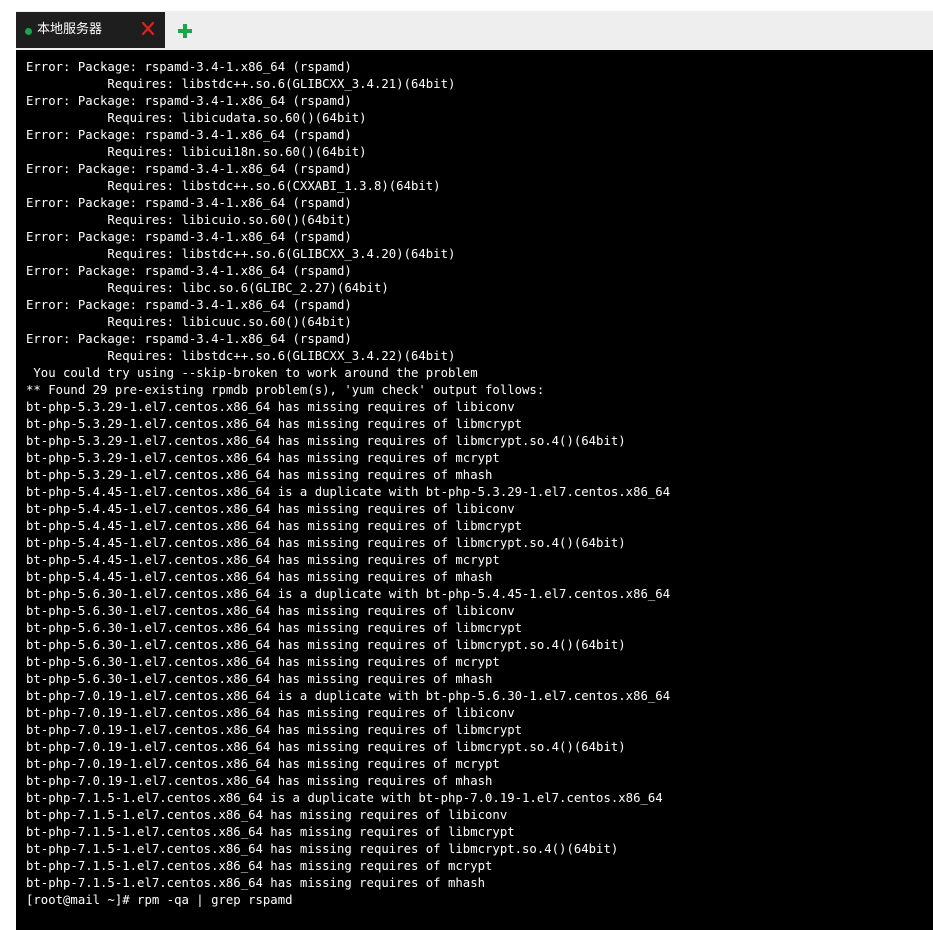 The height and width of the screenshot is (930, 933). Describe the element at coordinates (196, 118) in the screenshot. I see `terminal-line: Requires: libicudata.so.60()(64bit)` at that location.